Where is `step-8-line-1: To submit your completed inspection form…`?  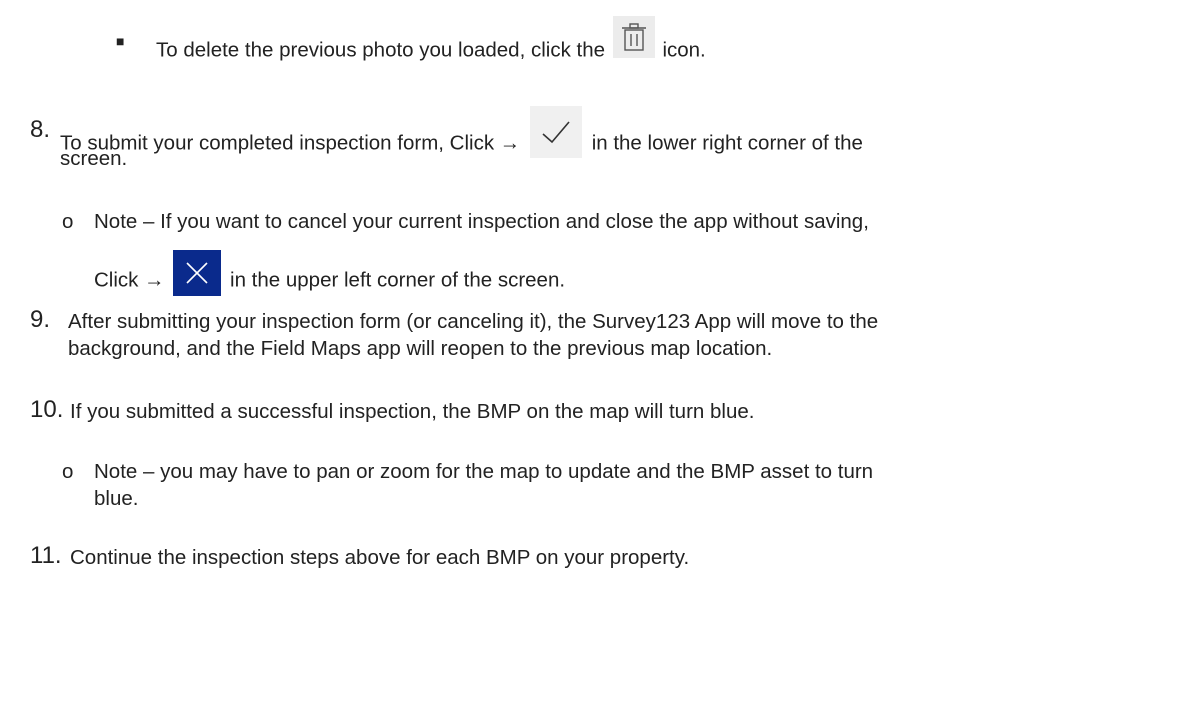 step-8-line-1: To submit your completed inspection form… is located at coordinates (461, 138).